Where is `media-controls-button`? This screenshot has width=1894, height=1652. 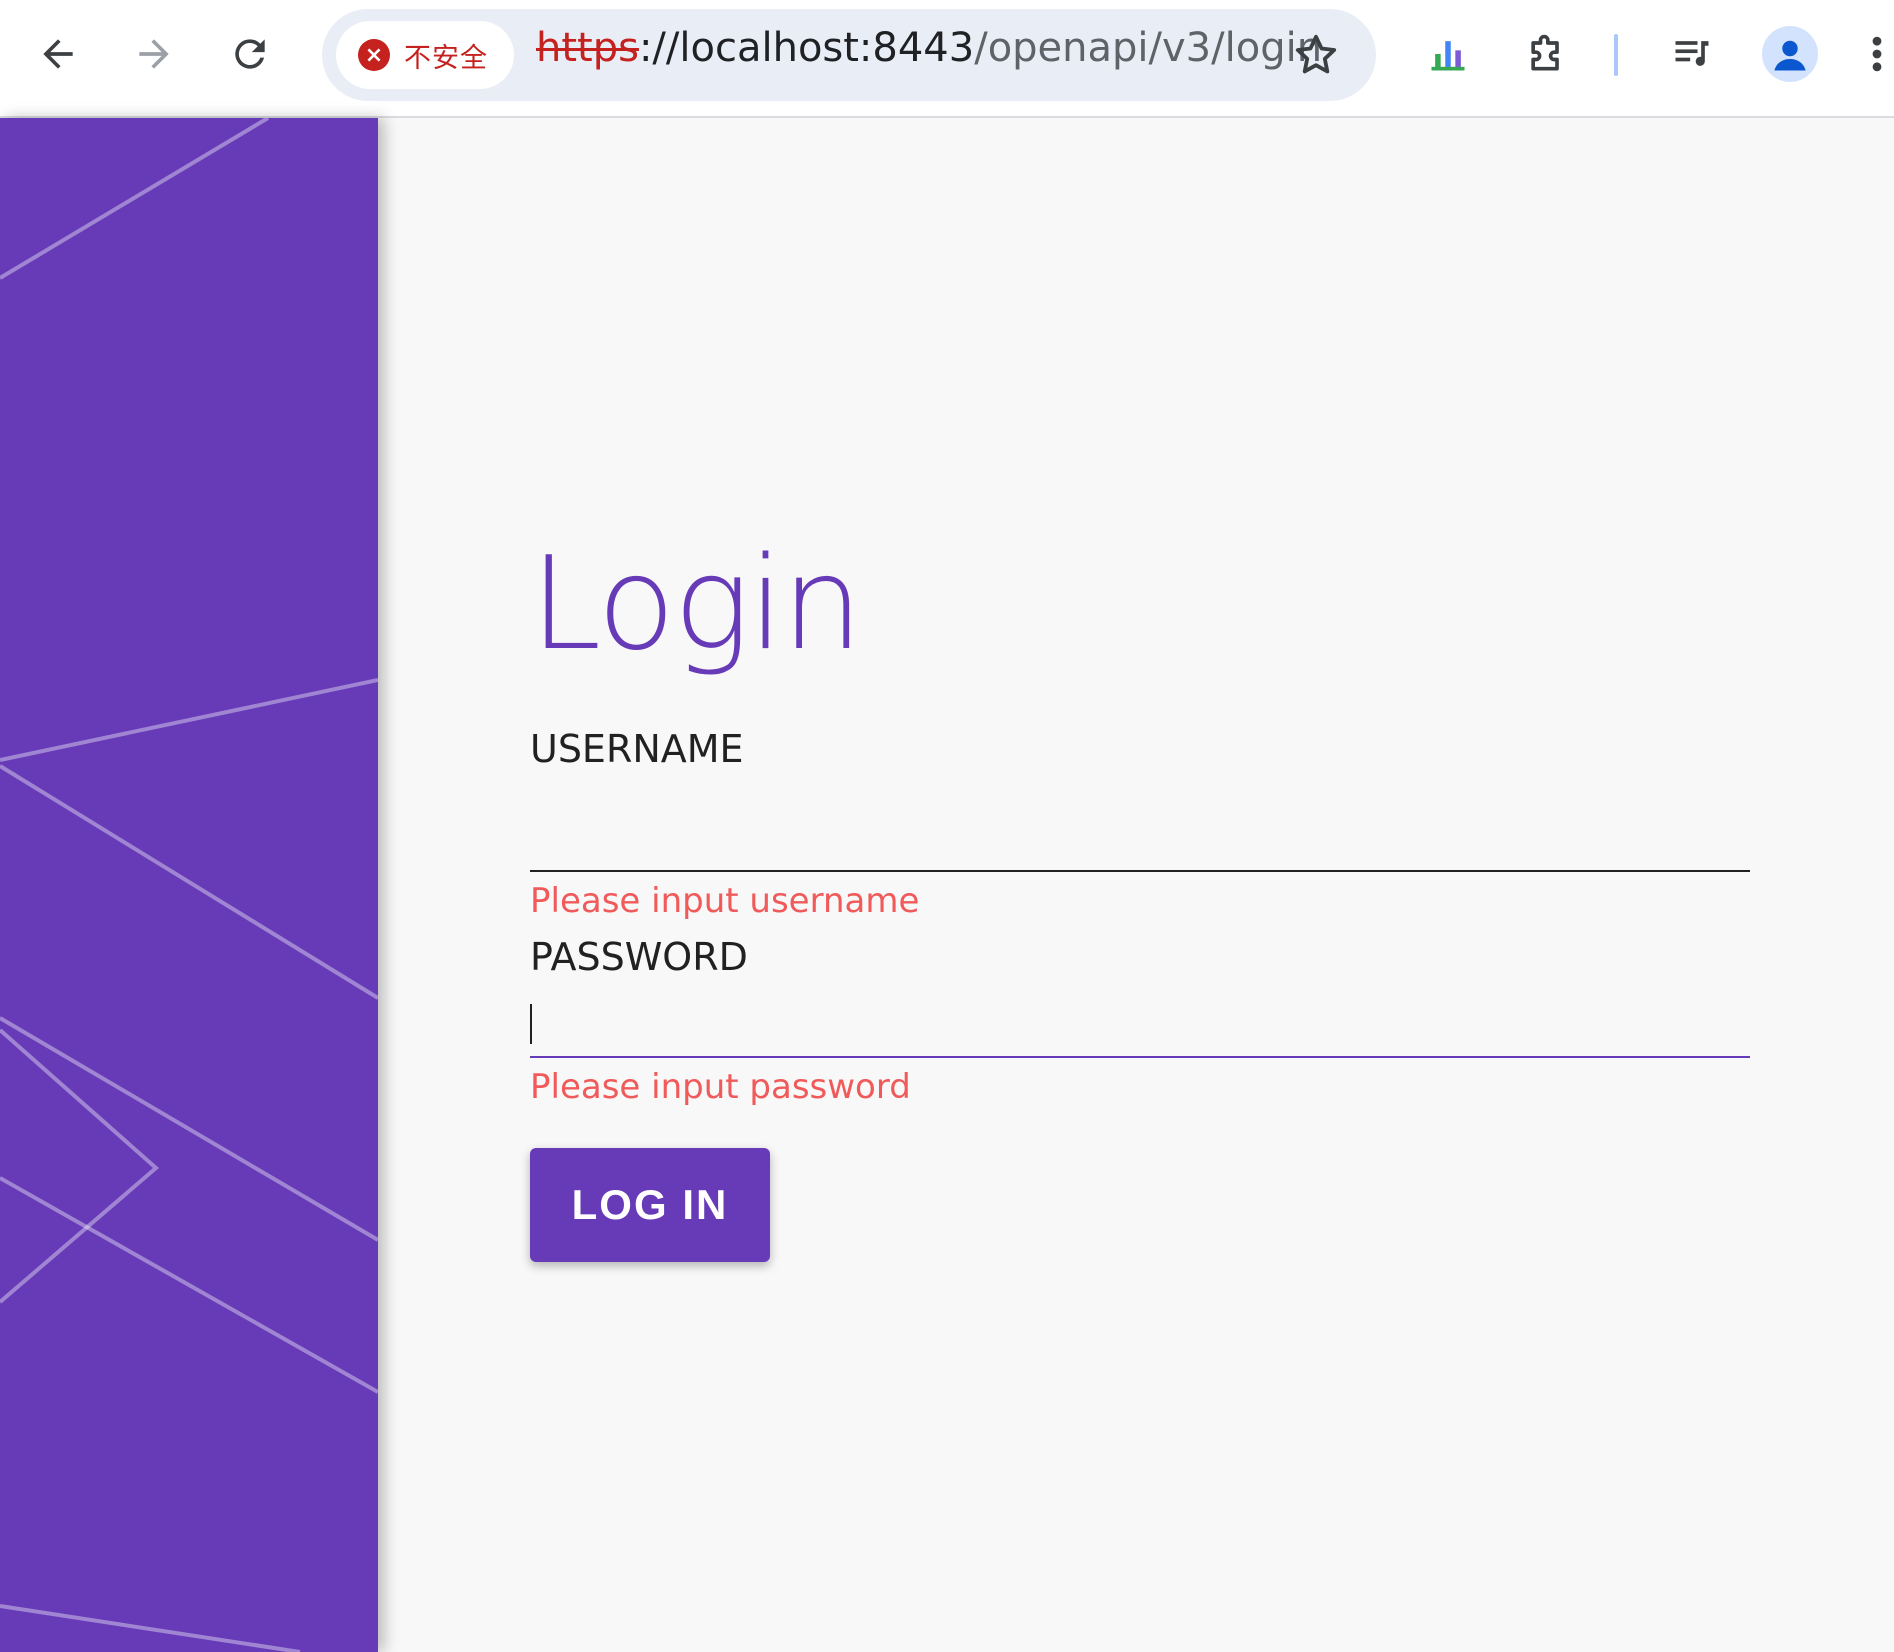 media-controls-button is located at coordinates (1692, 54).